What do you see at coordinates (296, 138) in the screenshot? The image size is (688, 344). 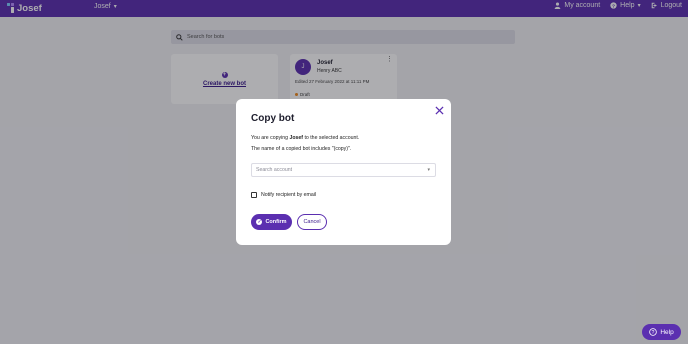 I see `description-bot-name: Josef` at bounding box center [296, 138].